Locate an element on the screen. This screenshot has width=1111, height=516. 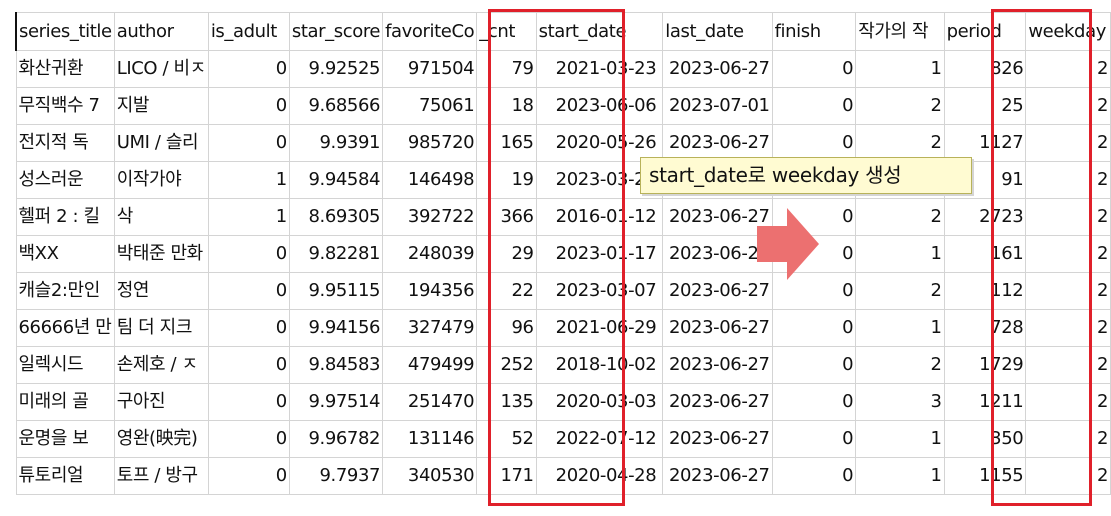
cell-cnt: 19 is located at coordinates (506, 180).